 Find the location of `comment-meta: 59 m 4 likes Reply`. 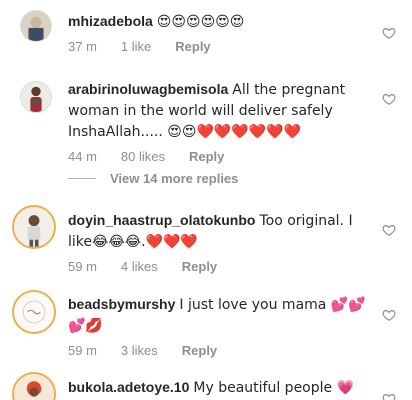

comment-meta: 59 m 4 likes Reply is located at coordinates (220, 267).